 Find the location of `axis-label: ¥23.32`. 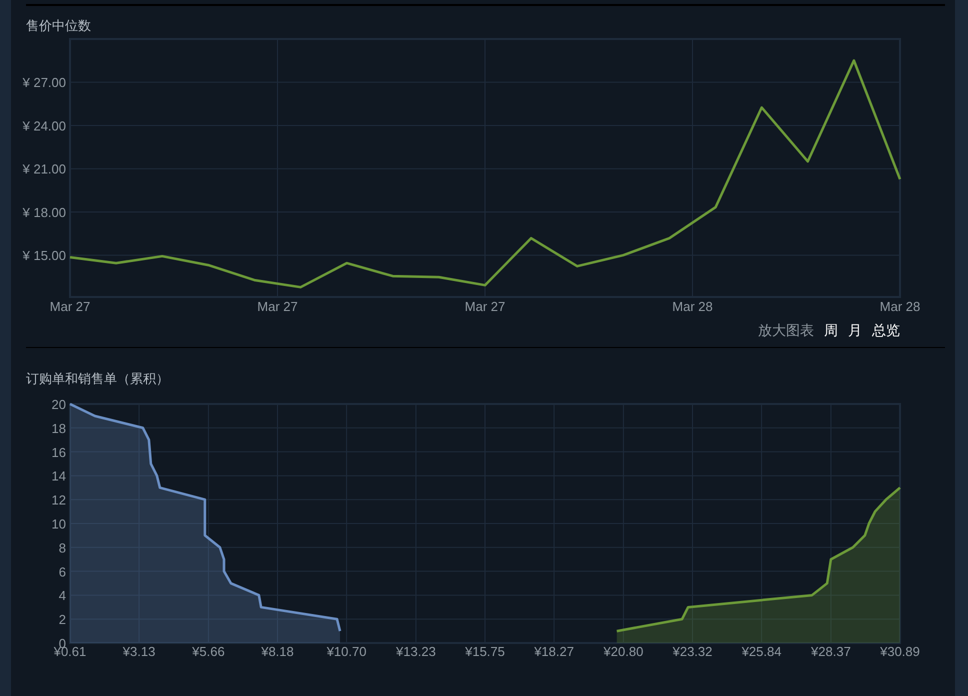

axis-label: ¥23.32 is located at coordinates (692, 651).